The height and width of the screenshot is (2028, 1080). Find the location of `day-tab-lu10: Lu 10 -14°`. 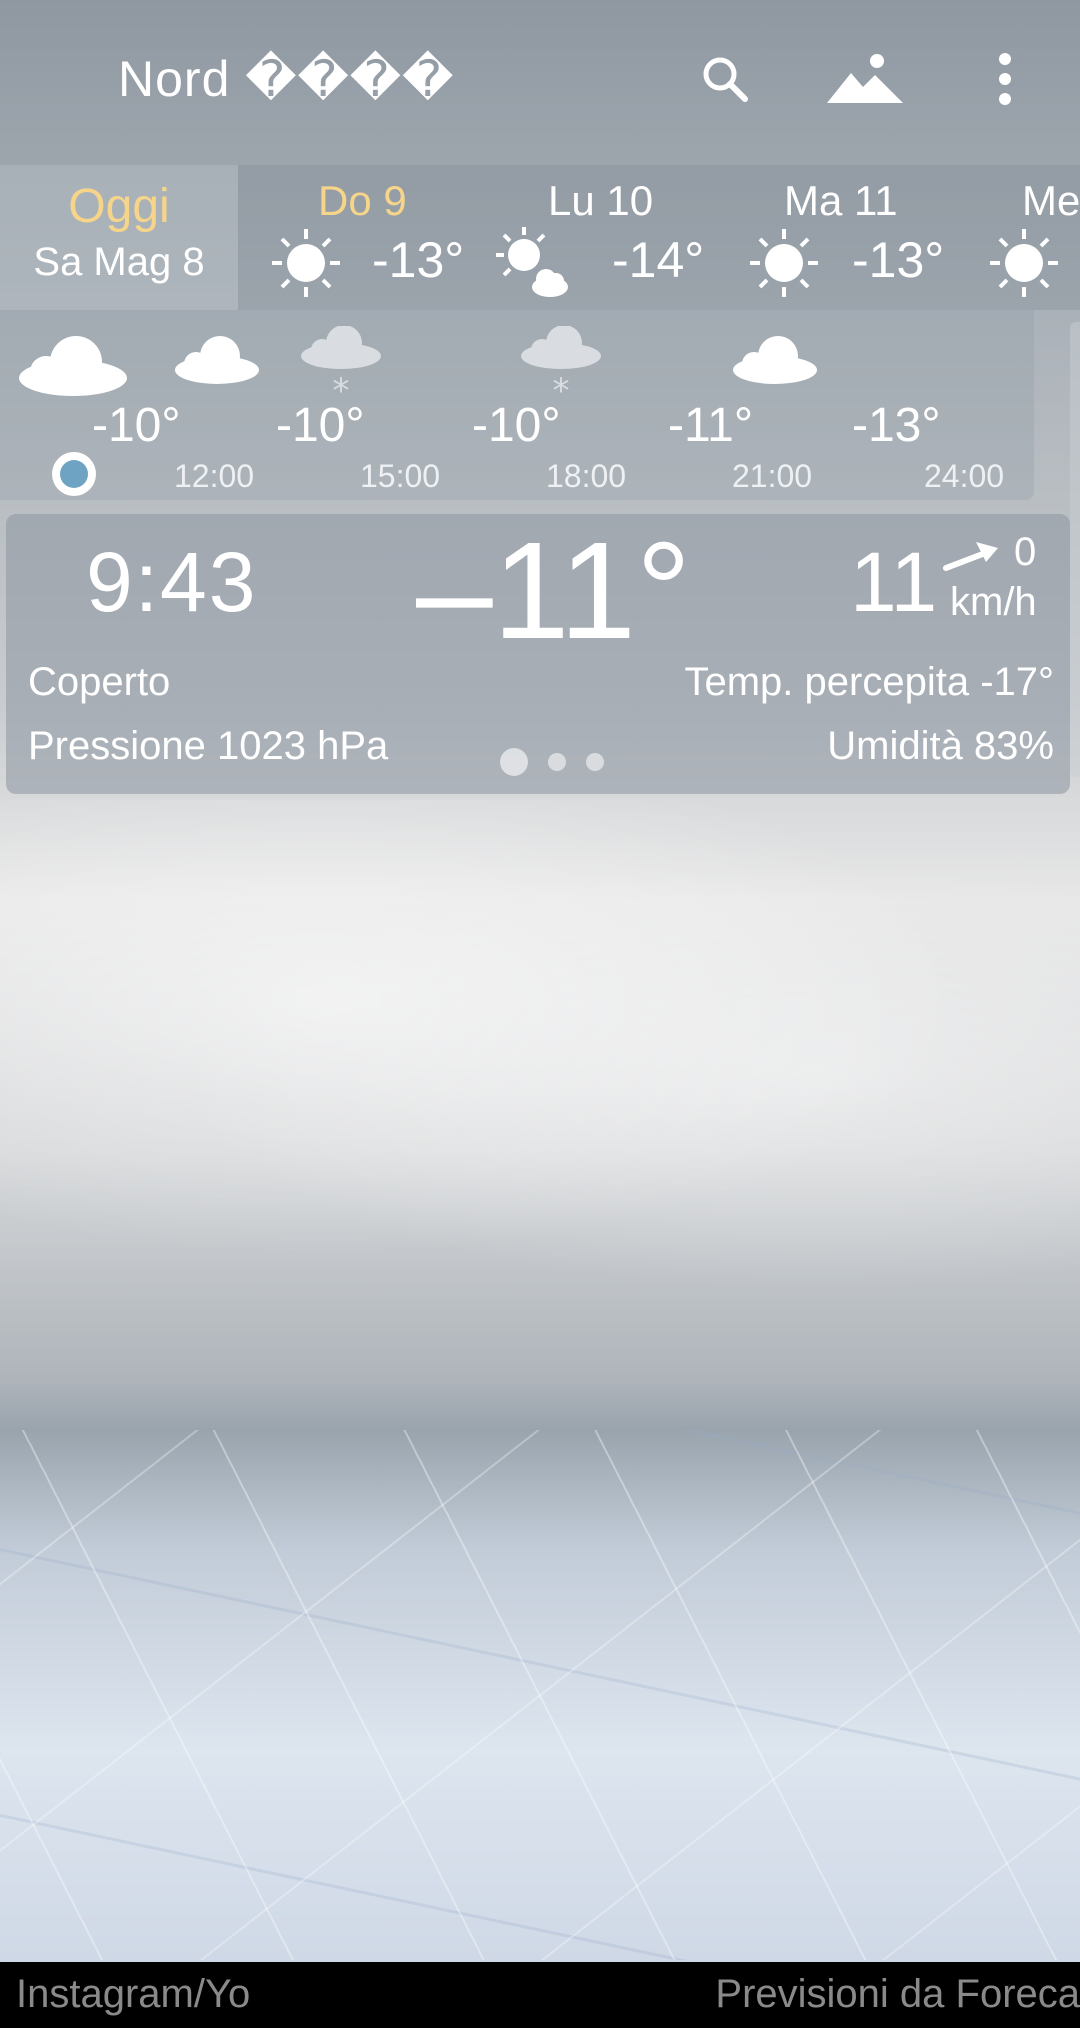

day-tab-lu10: Lu 10 -14° is located at coordinates (598, 237).